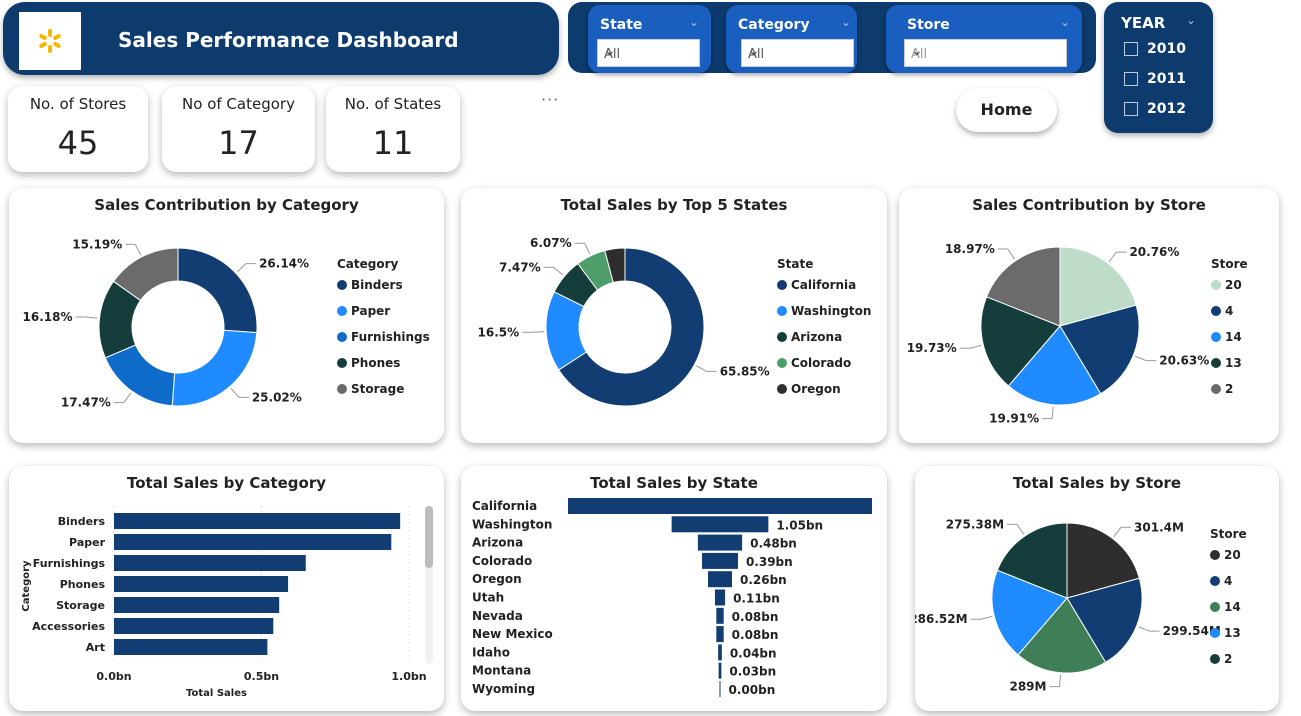  I want to click on category-label: Colorado, so click(502, 561).